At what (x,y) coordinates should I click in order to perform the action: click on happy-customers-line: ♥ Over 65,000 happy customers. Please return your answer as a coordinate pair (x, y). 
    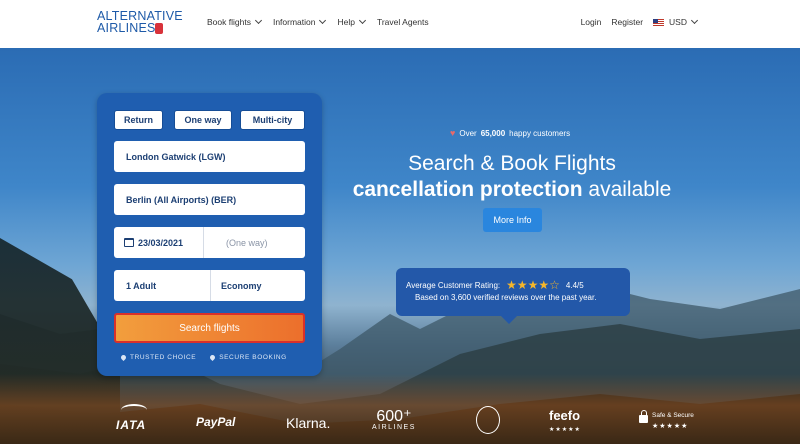
    Looking at the image, I should click on (510, 133).